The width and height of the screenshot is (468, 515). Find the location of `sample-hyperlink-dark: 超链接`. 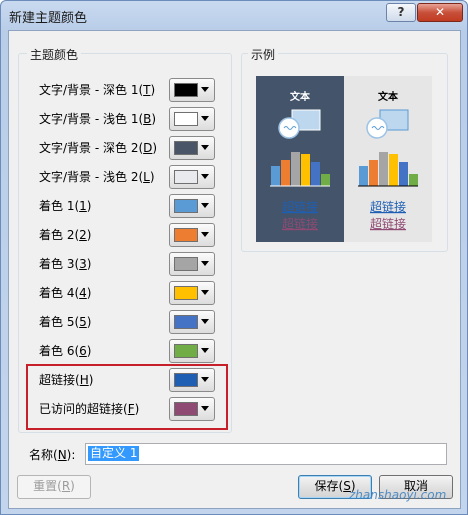

sample-hyperlink-dark: 超链接 is located at coordinates (300, 206).